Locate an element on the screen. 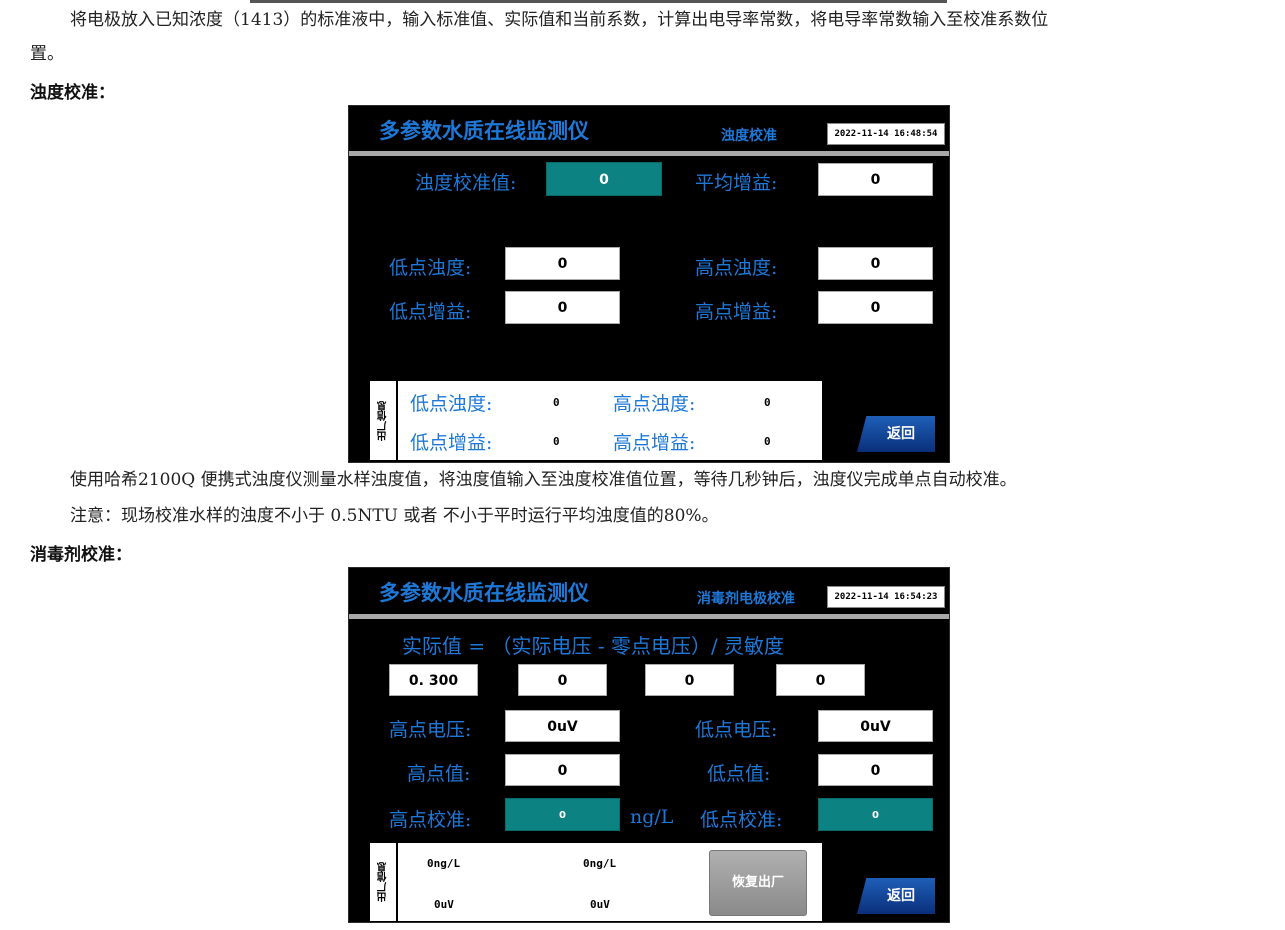 The width and height of the screenshot is (1285, 930). turbidity-calib-label: 浊度校准值: is located at coordinates (466, 183).